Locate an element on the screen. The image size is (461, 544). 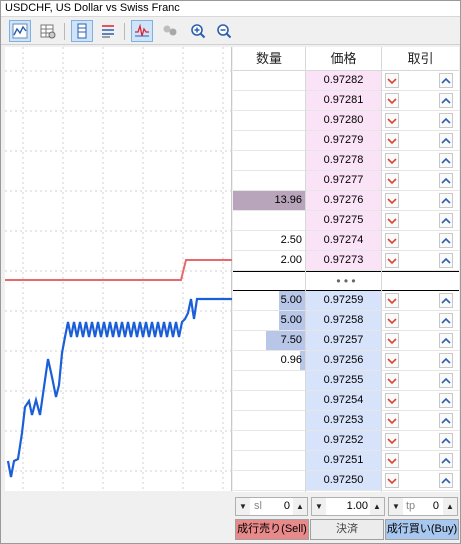
chart-line-icon is located at coordinates (20, 31).